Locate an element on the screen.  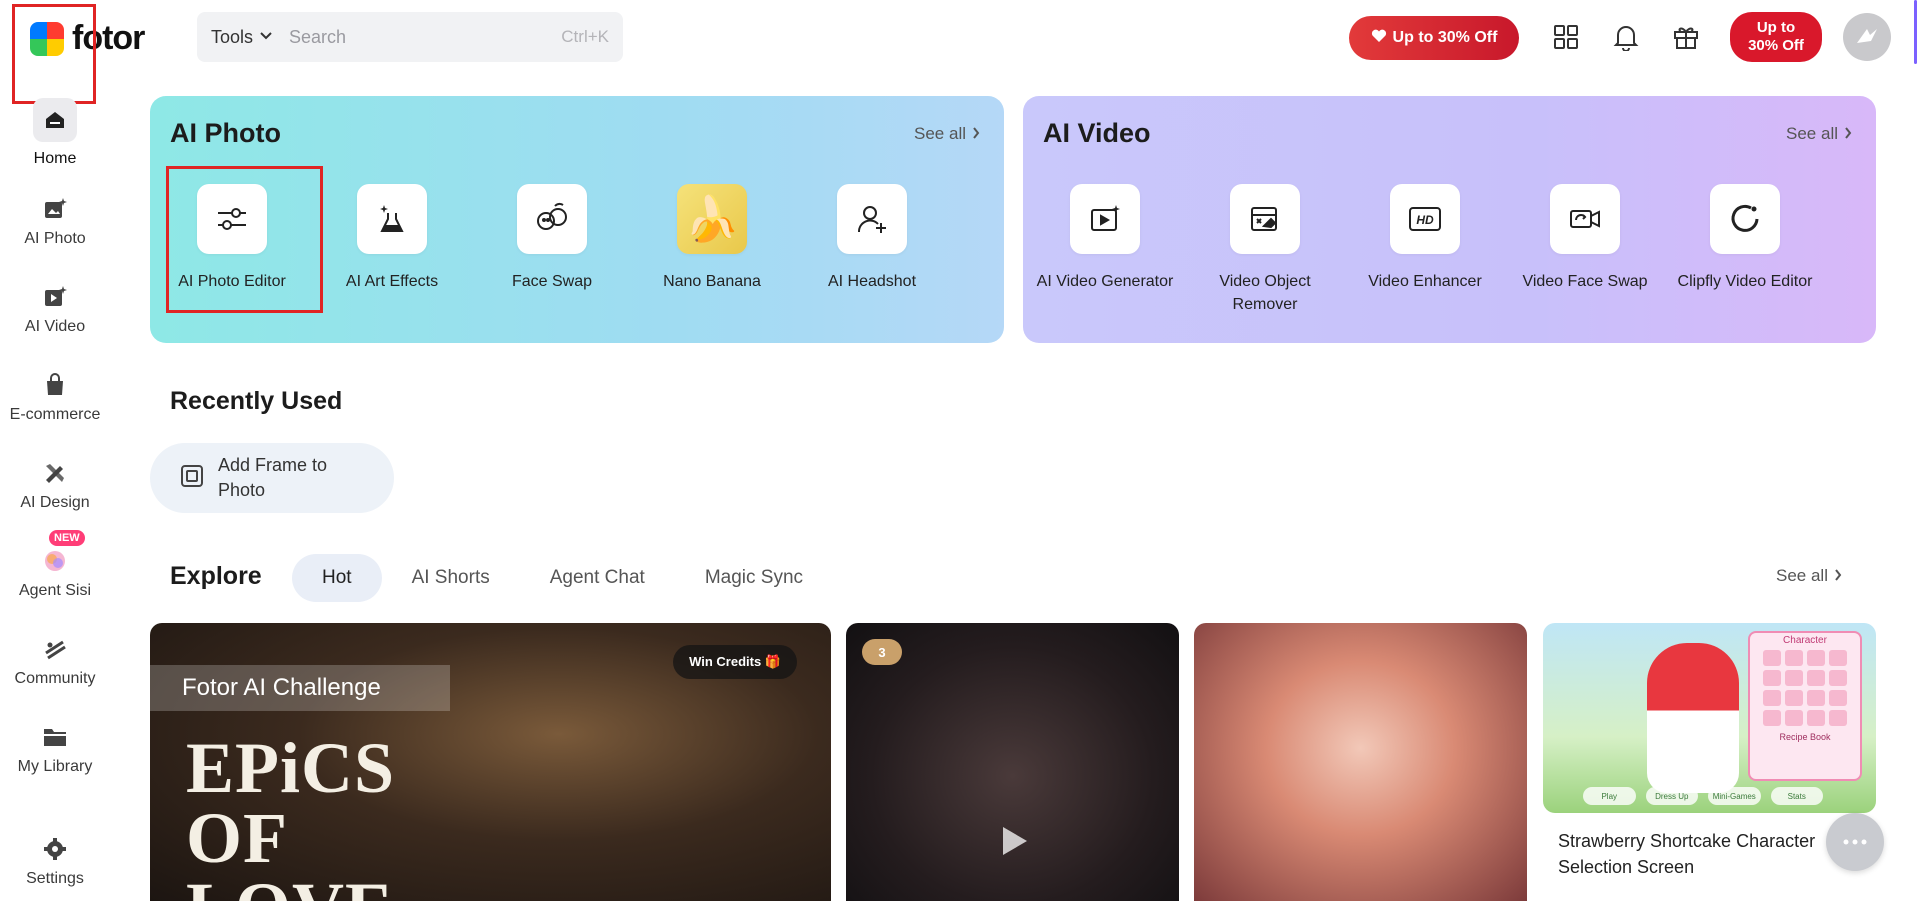
gift-icon is located at coordinates (1686, 37).